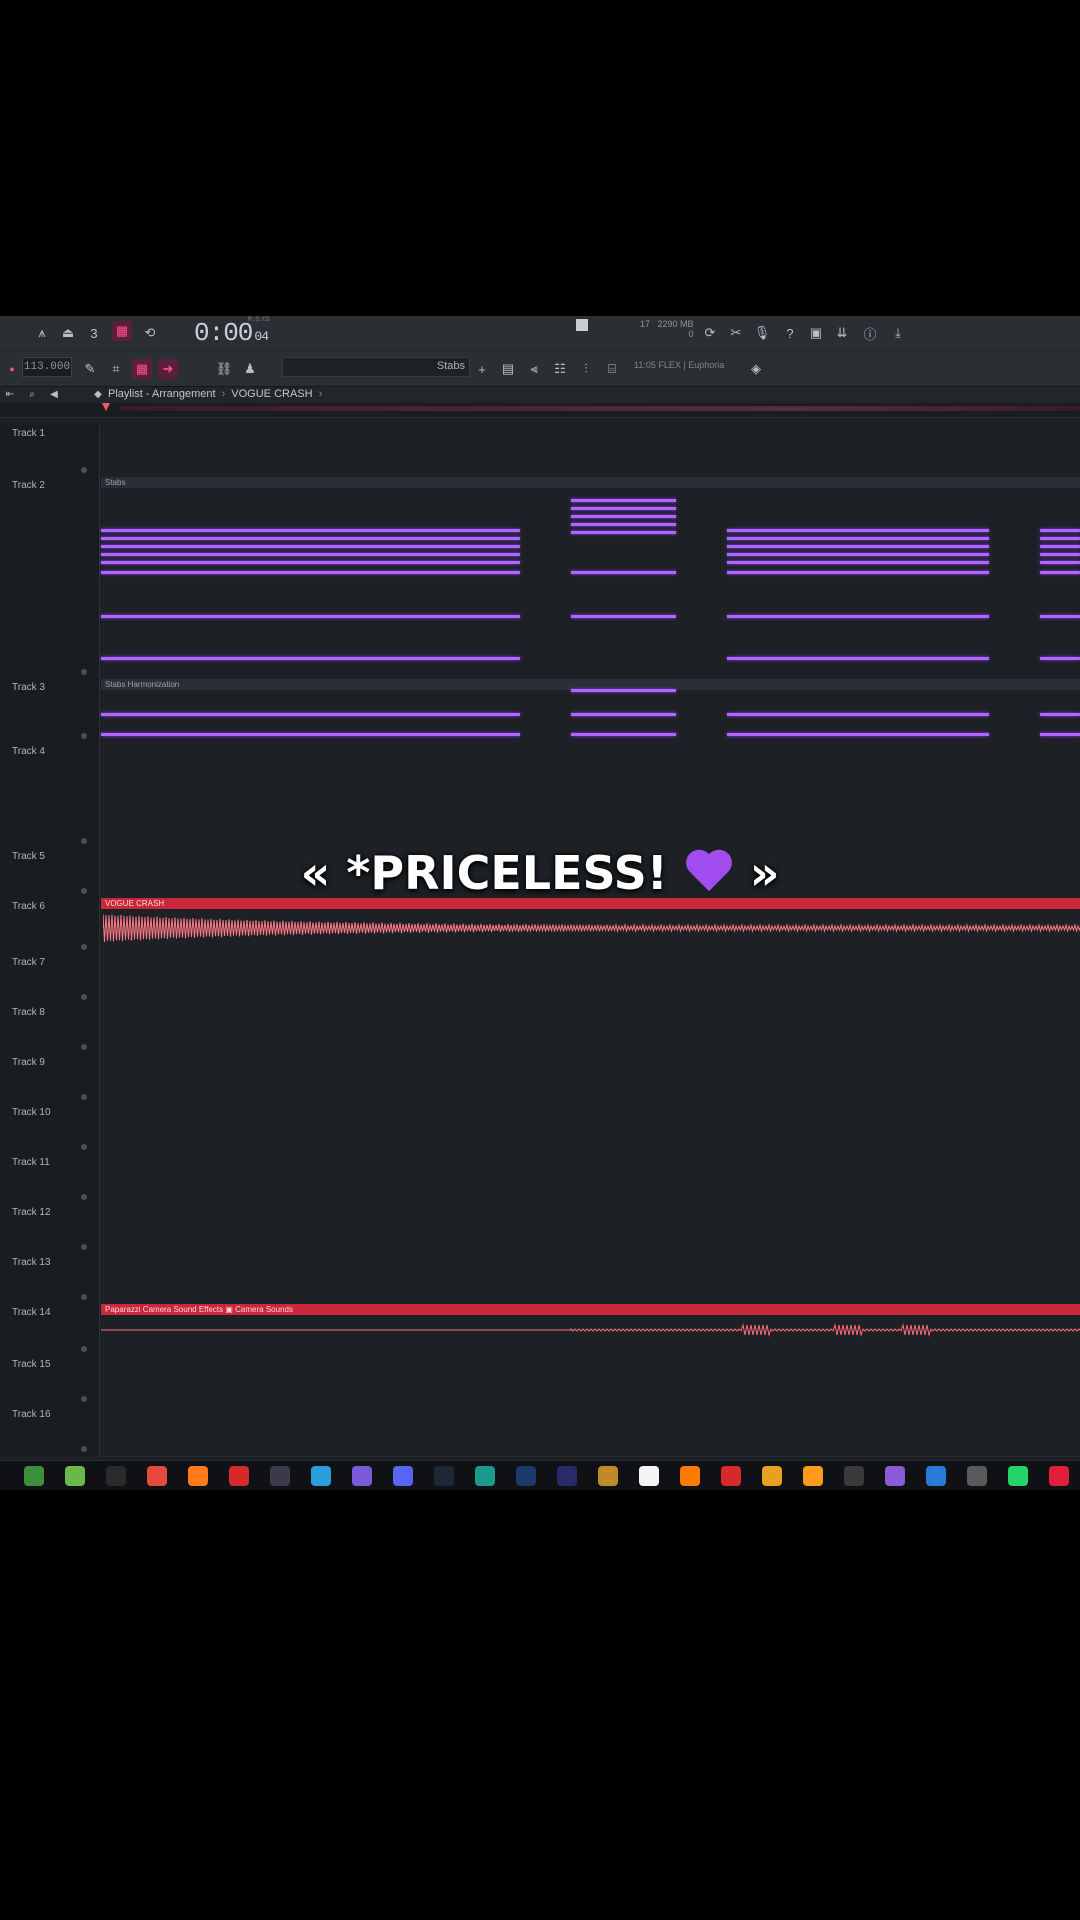  I want to click on track-header: Track 8, so click(50, 1029).